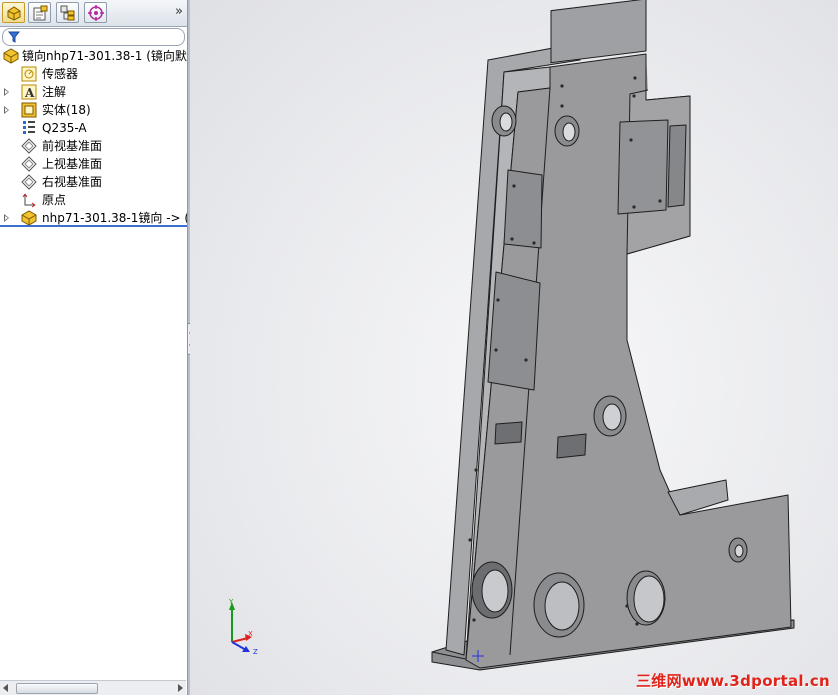  I want to click on origin-icon, so click(29, 200).